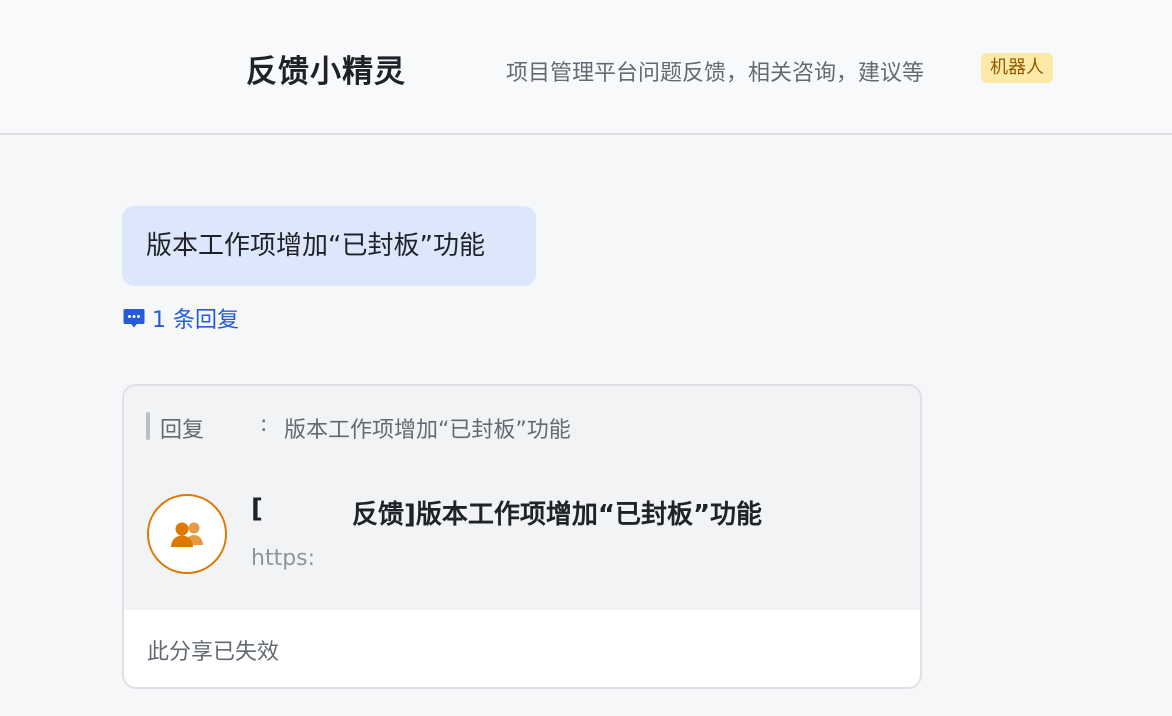  What do you see at coordinates (283, 558) in the screenshot?
I see `link-url: https:` at bounding box center [283, 558].